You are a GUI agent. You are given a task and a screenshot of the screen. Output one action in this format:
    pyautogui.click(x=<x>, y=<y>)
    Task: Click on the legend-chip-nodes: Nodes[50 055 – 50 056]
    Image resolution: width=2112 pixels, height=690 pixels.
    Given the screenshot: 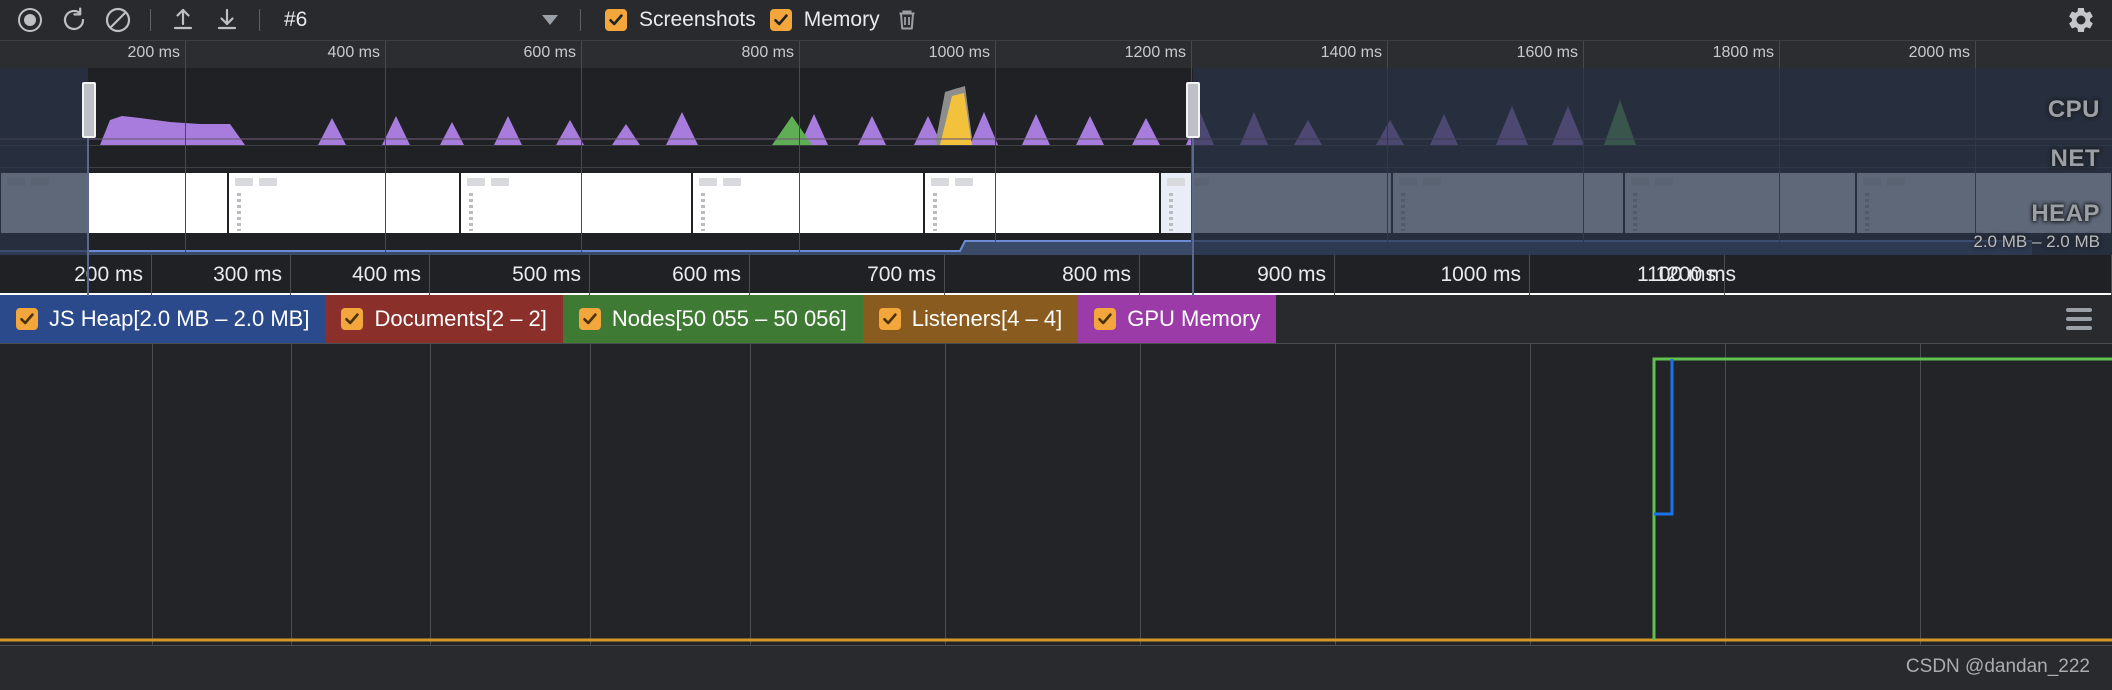 What is the action you would take?
    pyautogui.click(x=712, y=319)
    